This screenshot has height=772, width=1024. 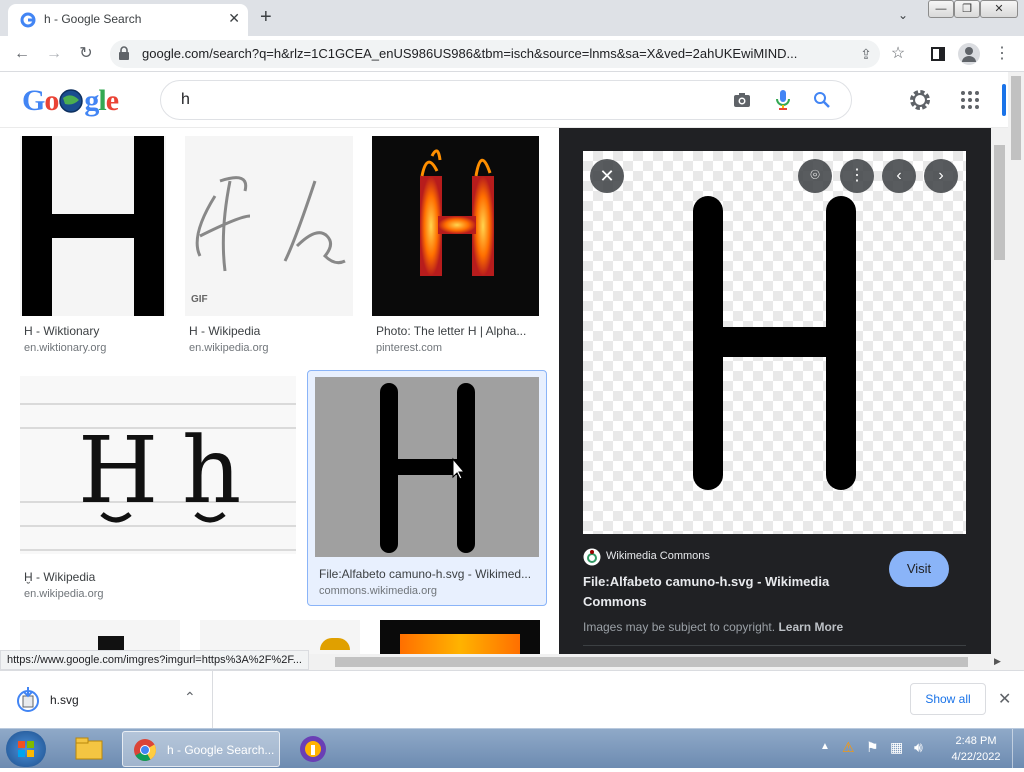 I want to click on tray-expand-icon: ▲, so click(x=825, y=746).